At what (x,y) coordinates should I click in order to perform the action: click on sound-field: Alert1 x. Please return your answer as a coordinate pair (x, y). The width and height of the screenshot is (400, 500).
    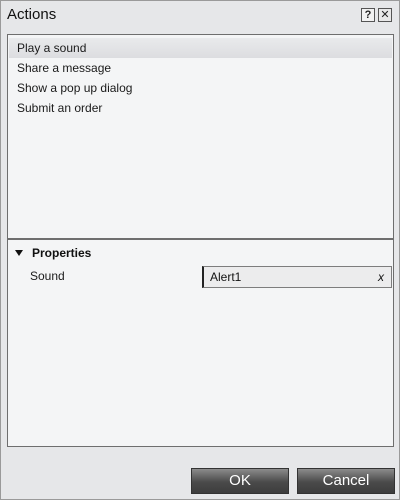
    Looking at the image, I should click on (297, 277).